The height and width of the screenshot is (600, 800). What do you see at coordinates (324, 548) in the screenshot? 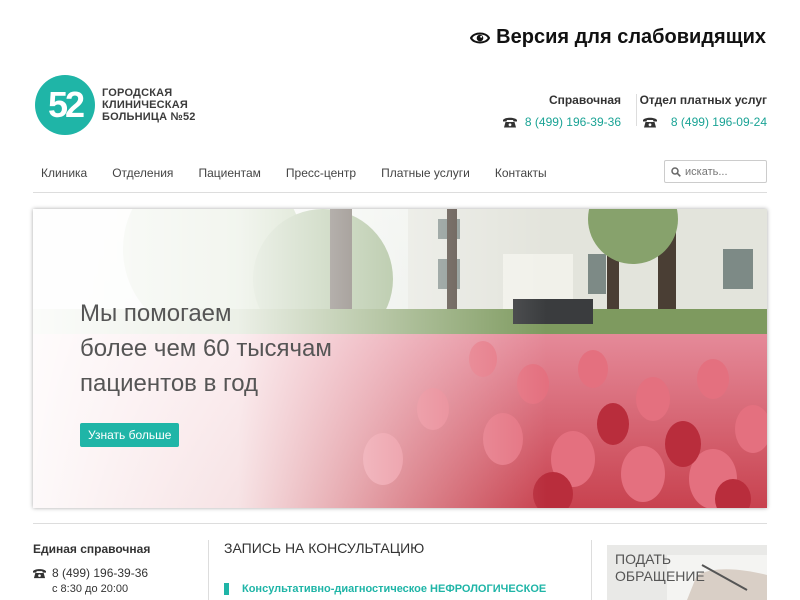
I see `consultation-heading: ЗАПИСЬ НА КОНСУЛЬТАЦИЮ` at bounding box center [324, 548].